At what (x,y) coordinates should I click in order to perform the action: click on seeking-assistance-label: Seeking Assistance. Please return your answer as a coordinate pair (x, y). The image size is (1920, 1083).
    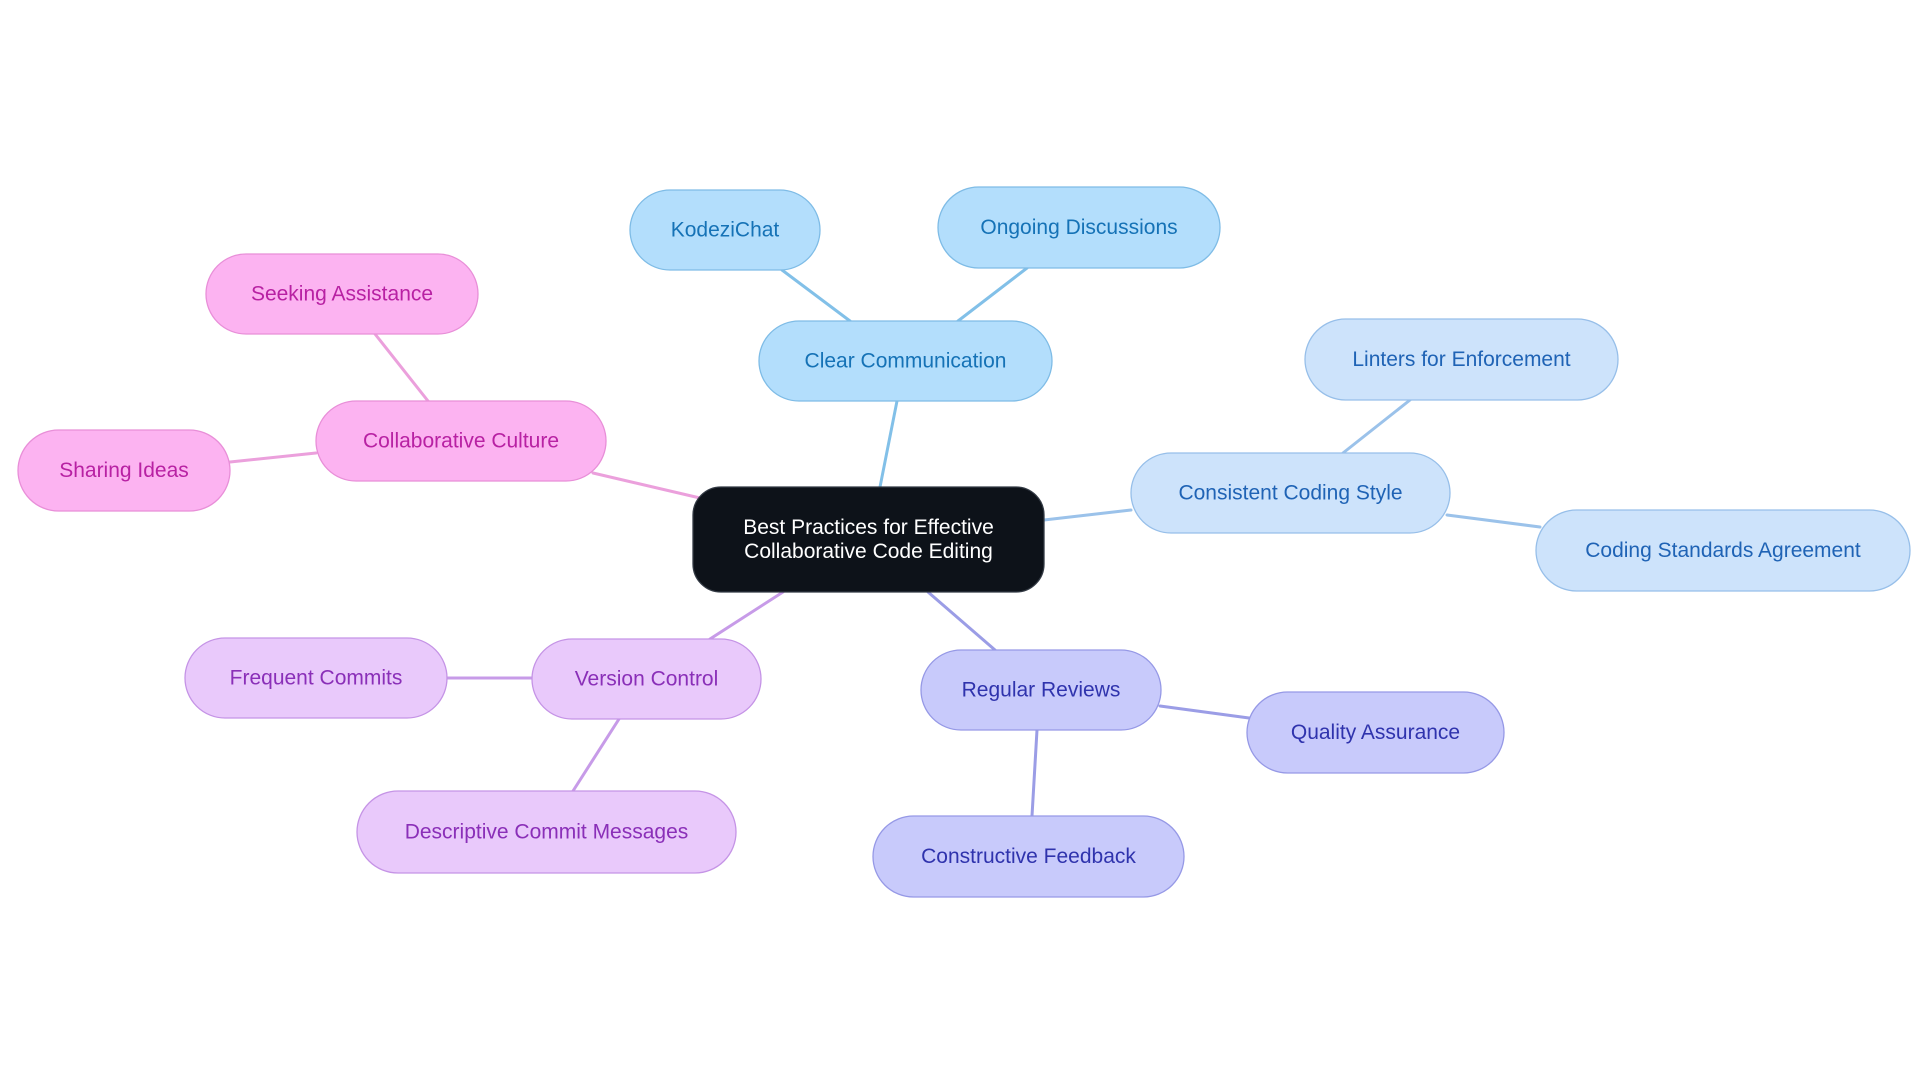
    Looking at the image, I should click on (342, 294).